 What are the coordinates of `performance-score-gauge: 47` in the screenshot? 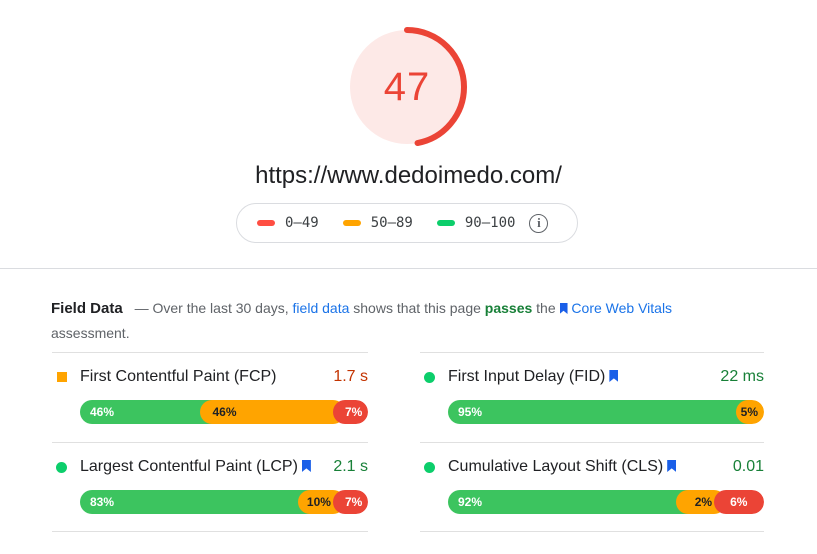 It's located at (407, 87).